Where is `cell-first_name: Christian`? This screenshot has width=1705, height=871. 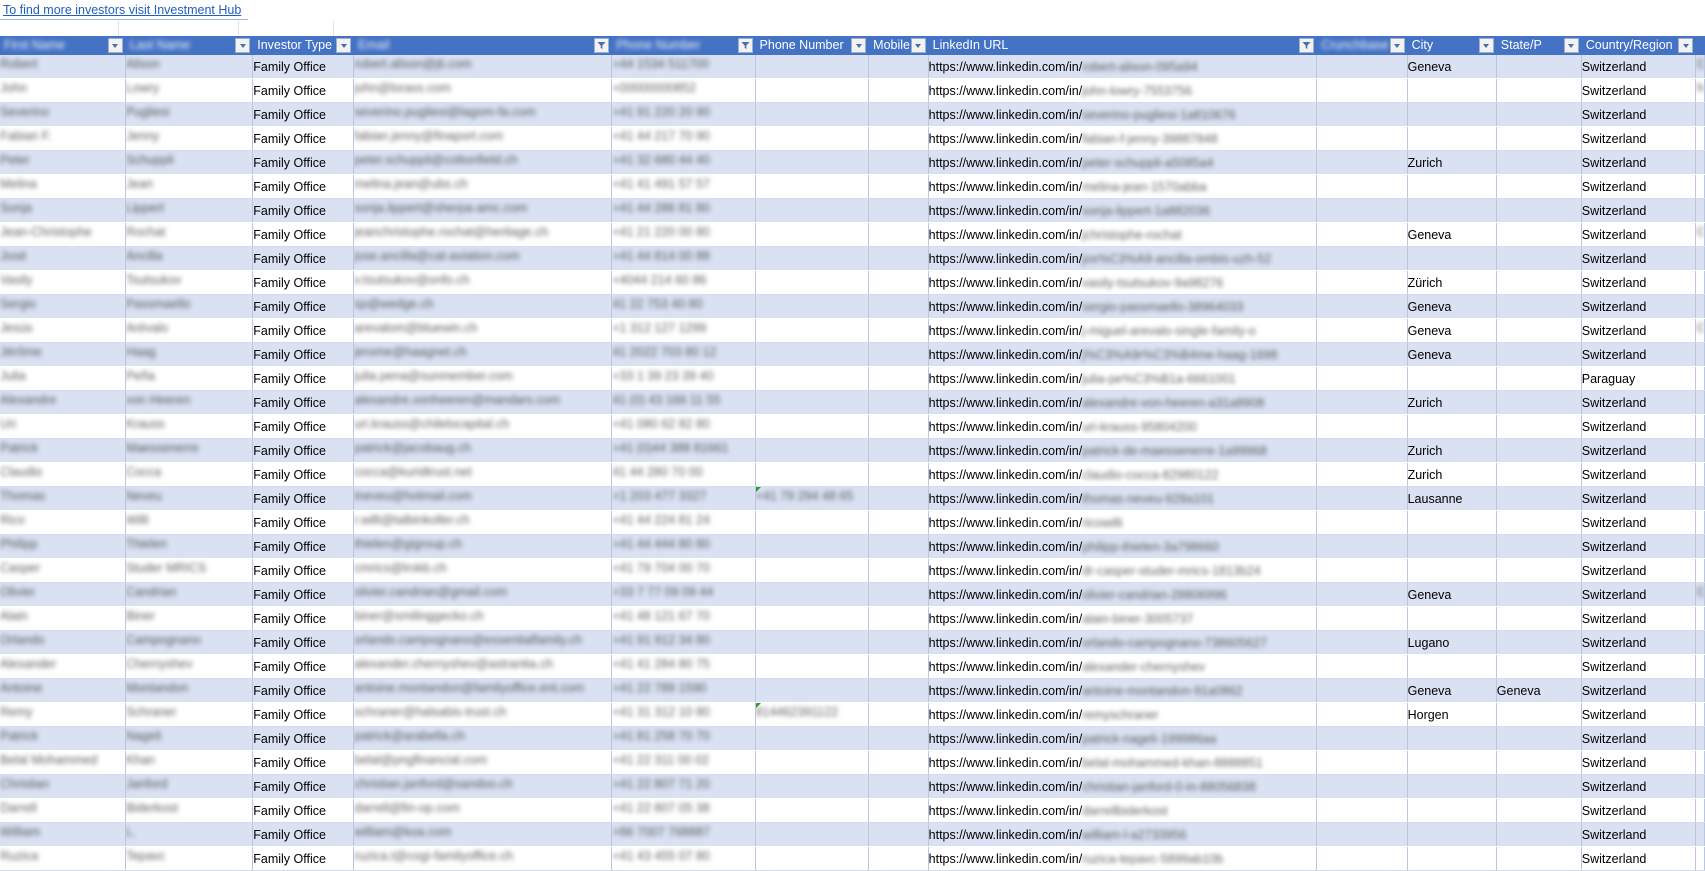
cell-first_name: Christian is located at coordinates (63, 786).